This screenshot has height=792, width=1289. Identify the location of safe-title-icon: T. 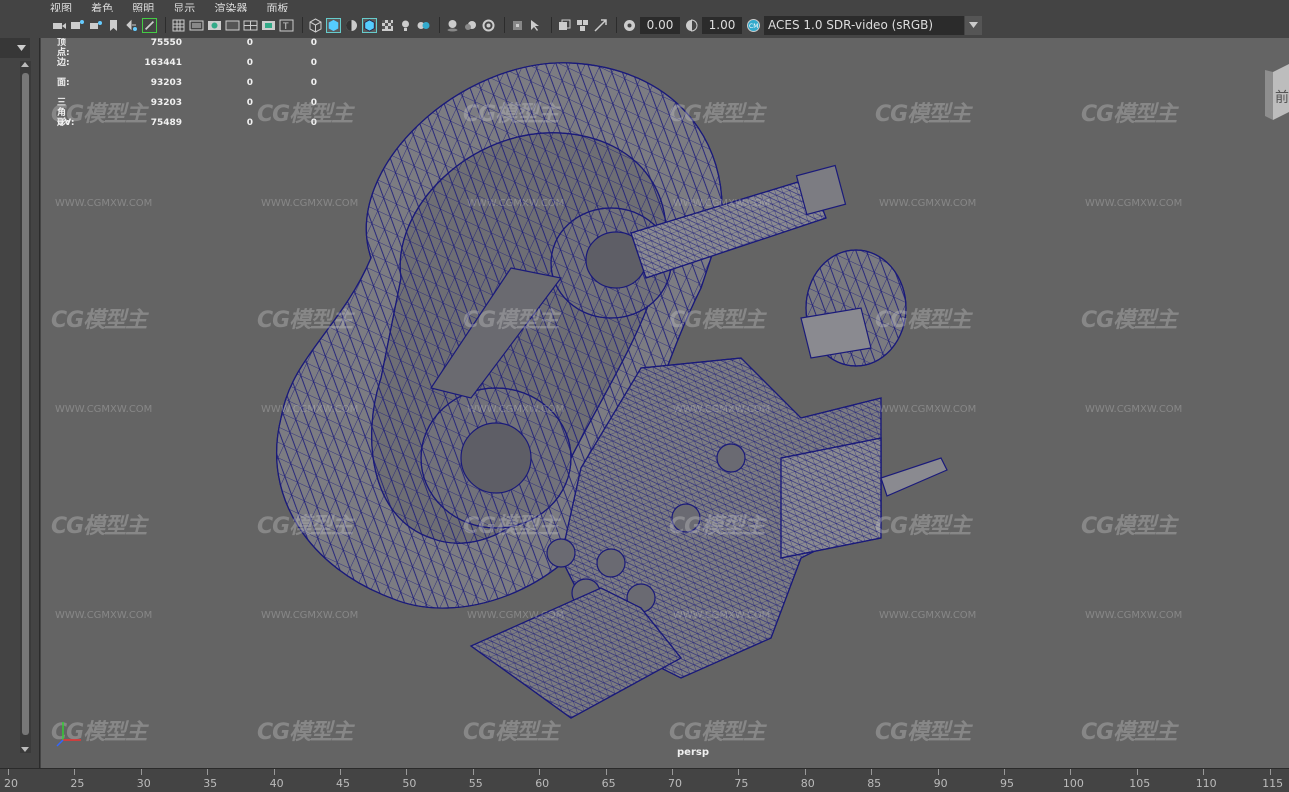
(286, 25).